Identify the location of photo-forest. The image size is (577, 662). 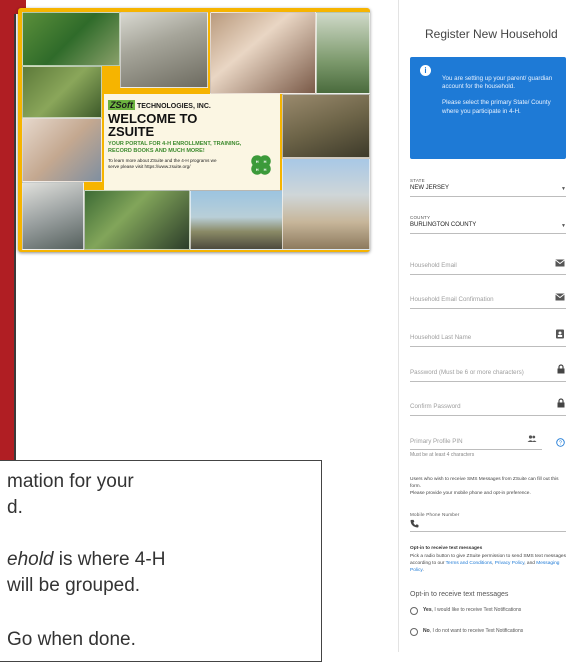
(62, 92).